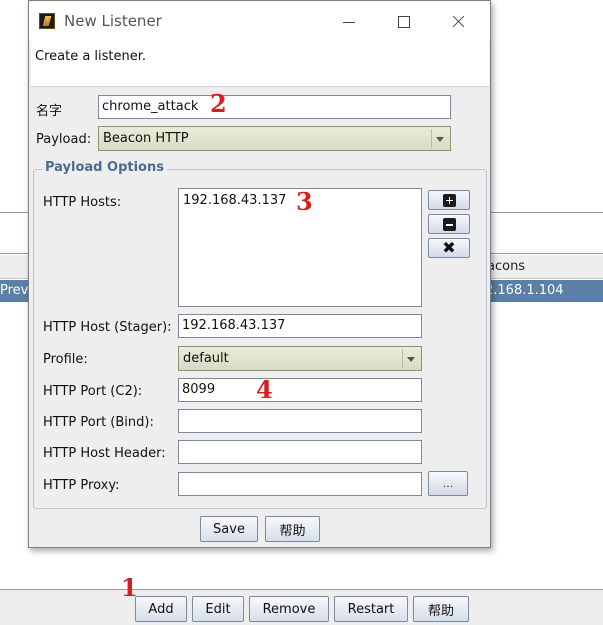 The width and height of the screenshot is (603, 625). I want to click on http-hosts-label: HTTP Hosts:, so click(82, 202).